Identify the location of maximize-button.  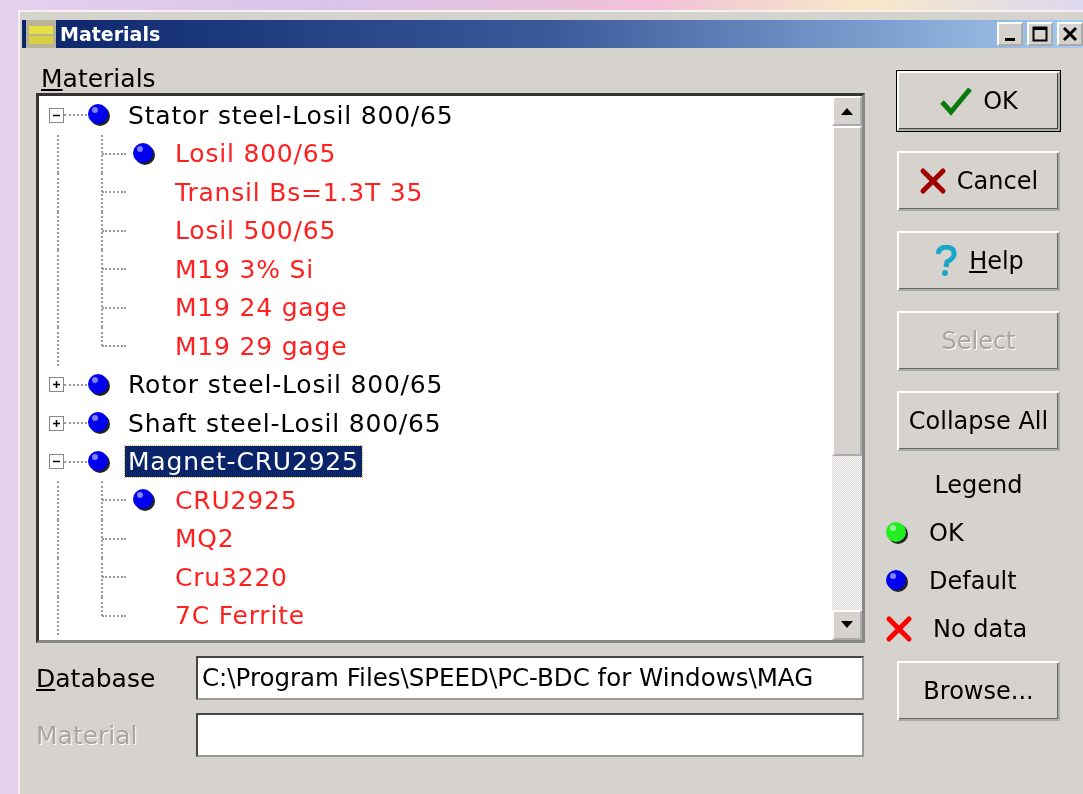
(1040, 34).